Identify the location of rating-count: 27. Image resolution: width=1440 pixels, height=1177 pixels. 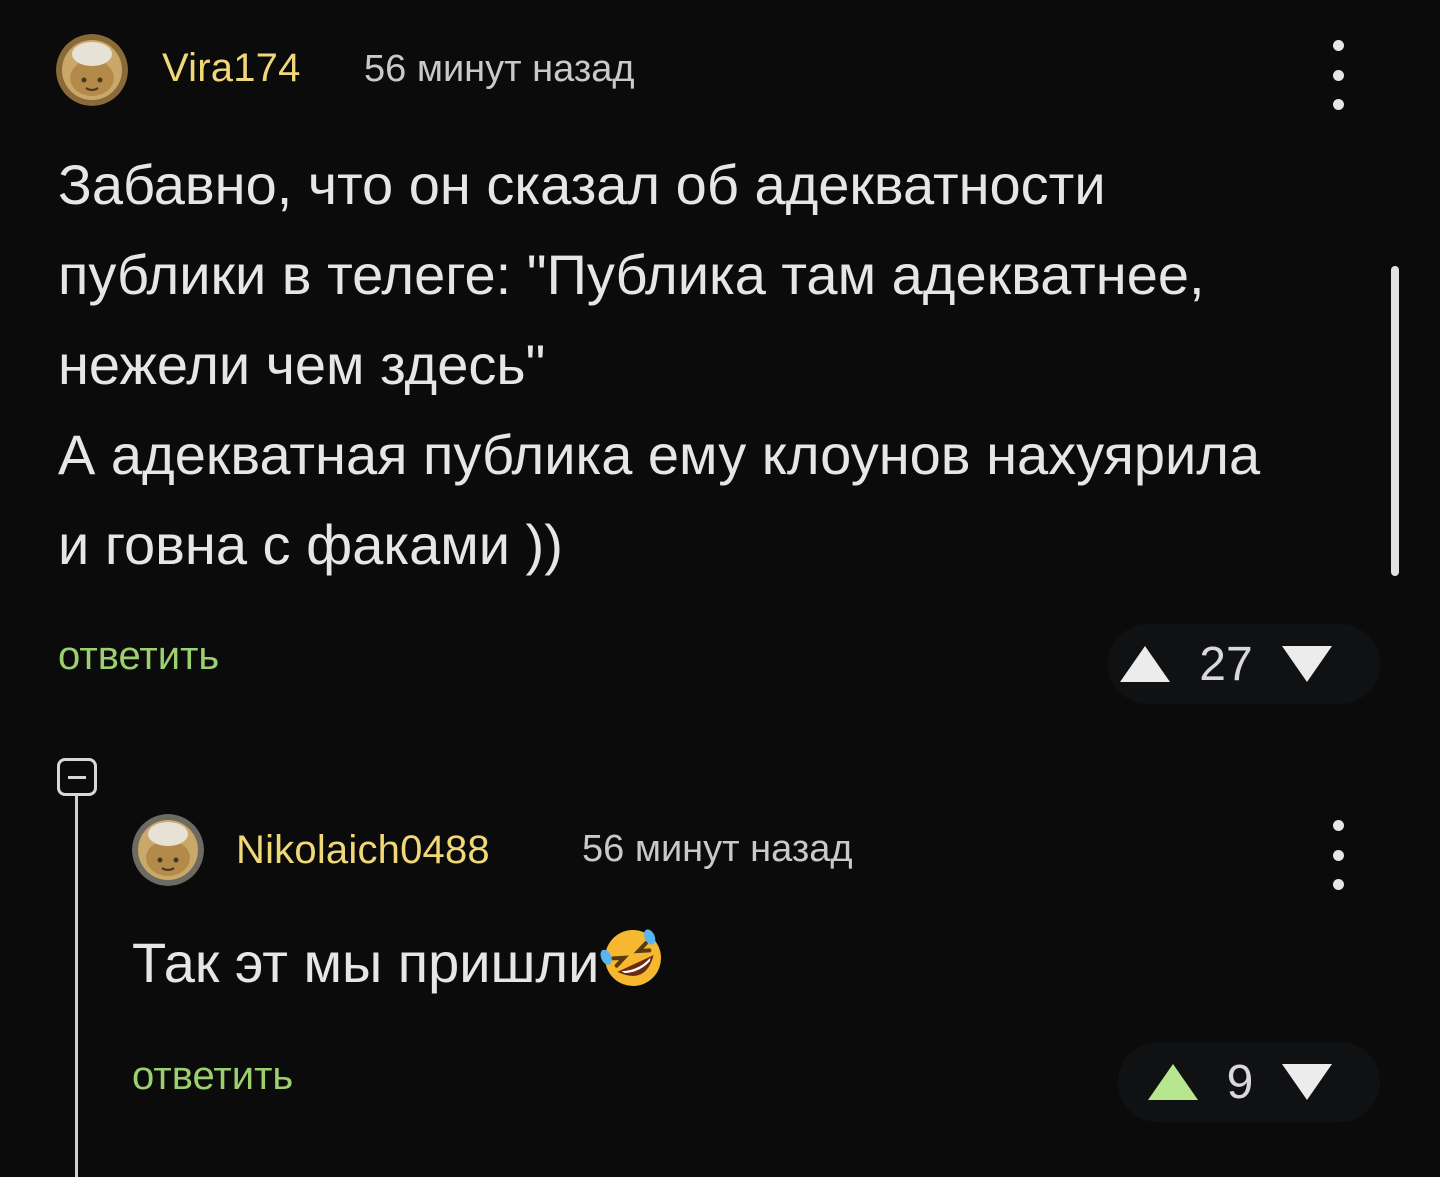
(1226, 664).